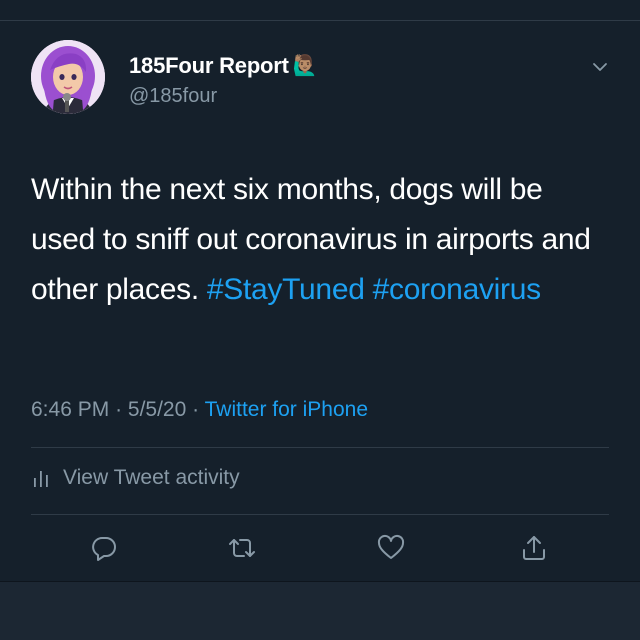 This screenshot has width=640, height=640. I want to click on retweet-icon, so click(242, 548).